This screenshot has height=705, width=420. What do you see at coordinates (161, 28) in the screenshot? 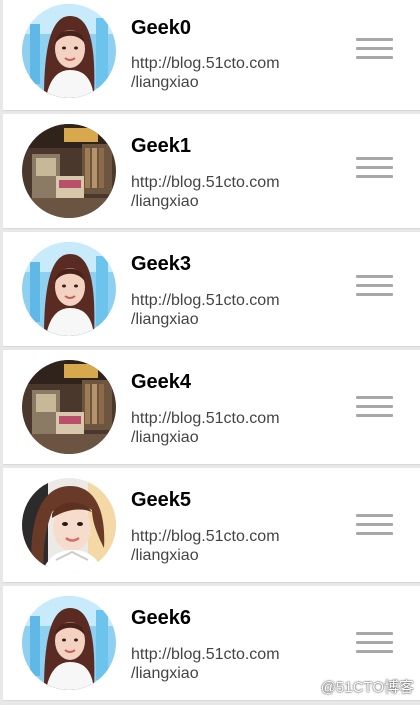
I see `item-title: Geek0` at bounding box center [161, 28].